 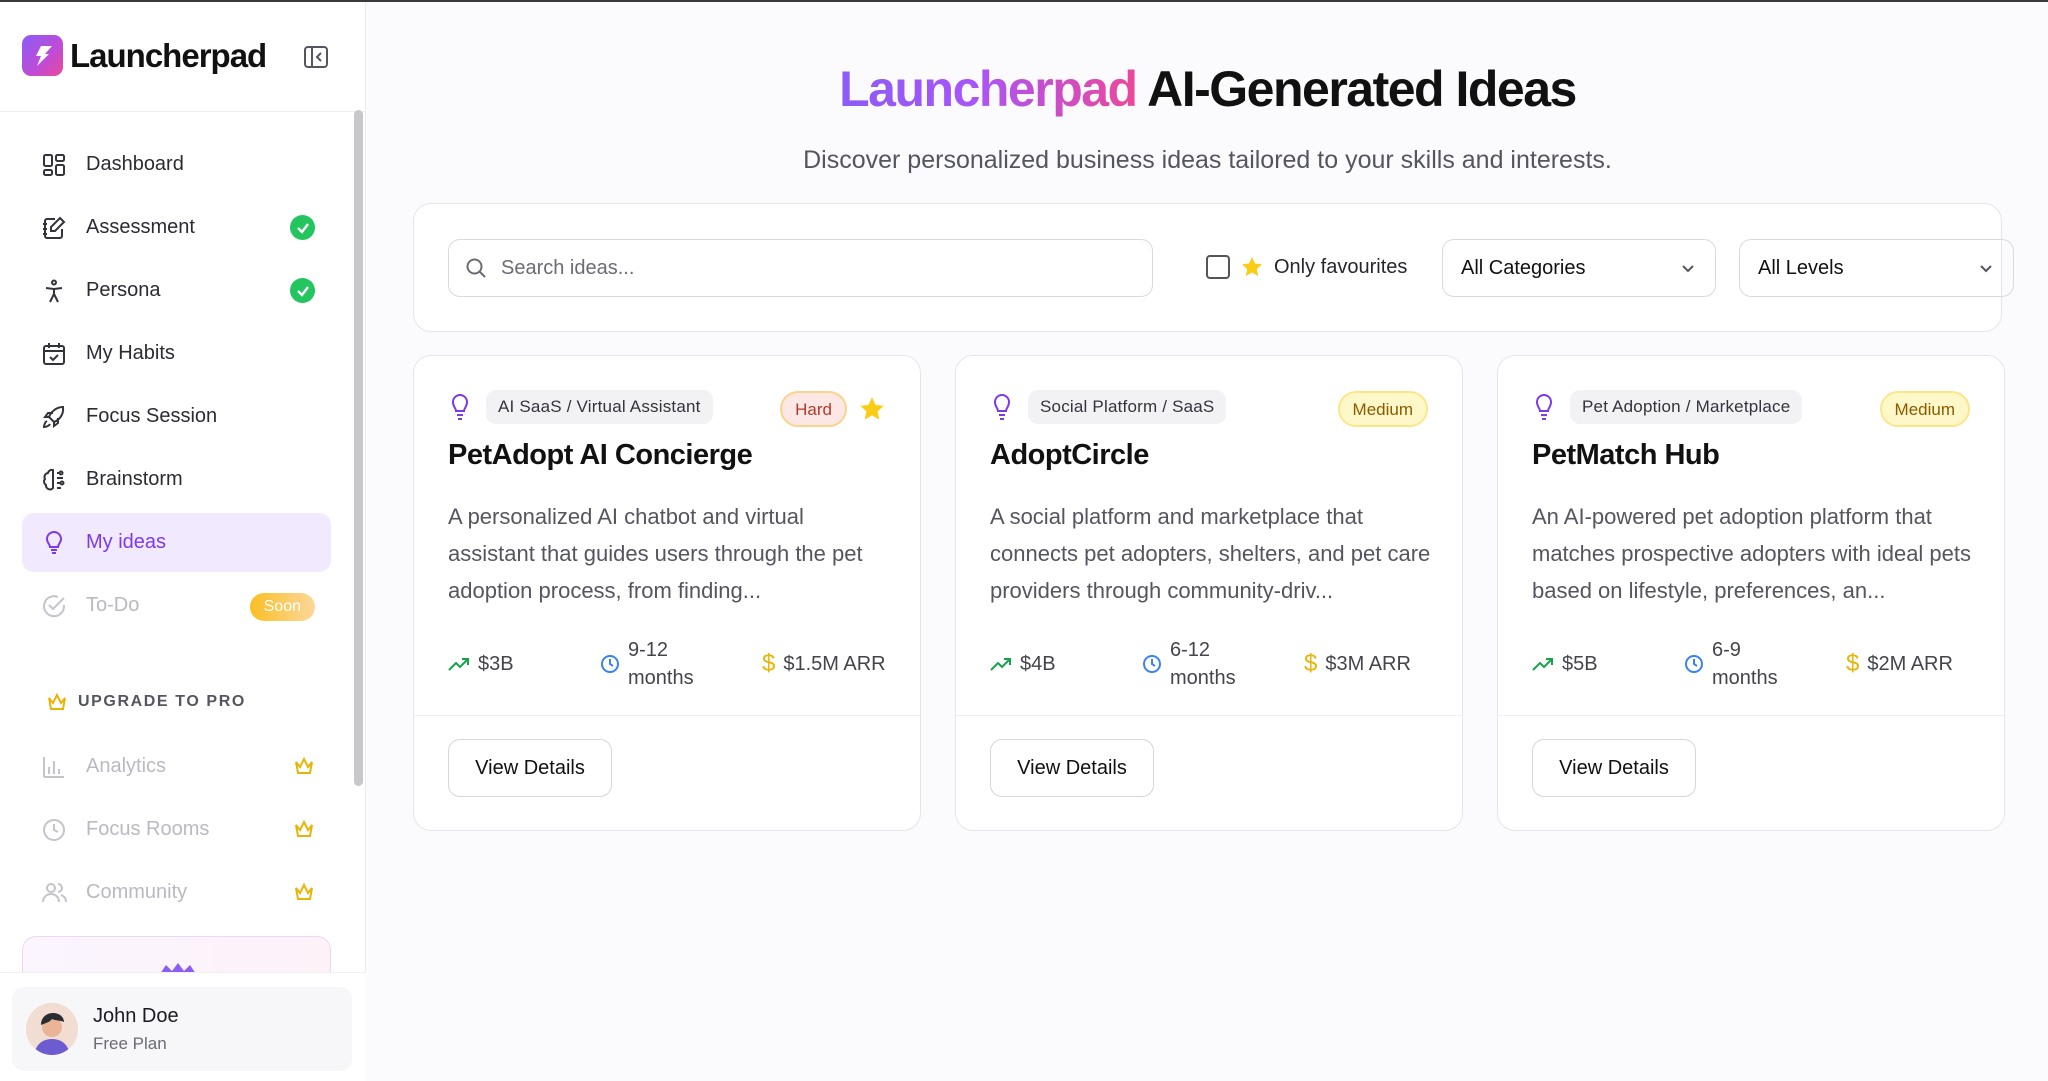 What do you see at coordinates (176, 892) in the screenshot?
I see `sidebar-item-community: Community` at bounding box center [176, 892].